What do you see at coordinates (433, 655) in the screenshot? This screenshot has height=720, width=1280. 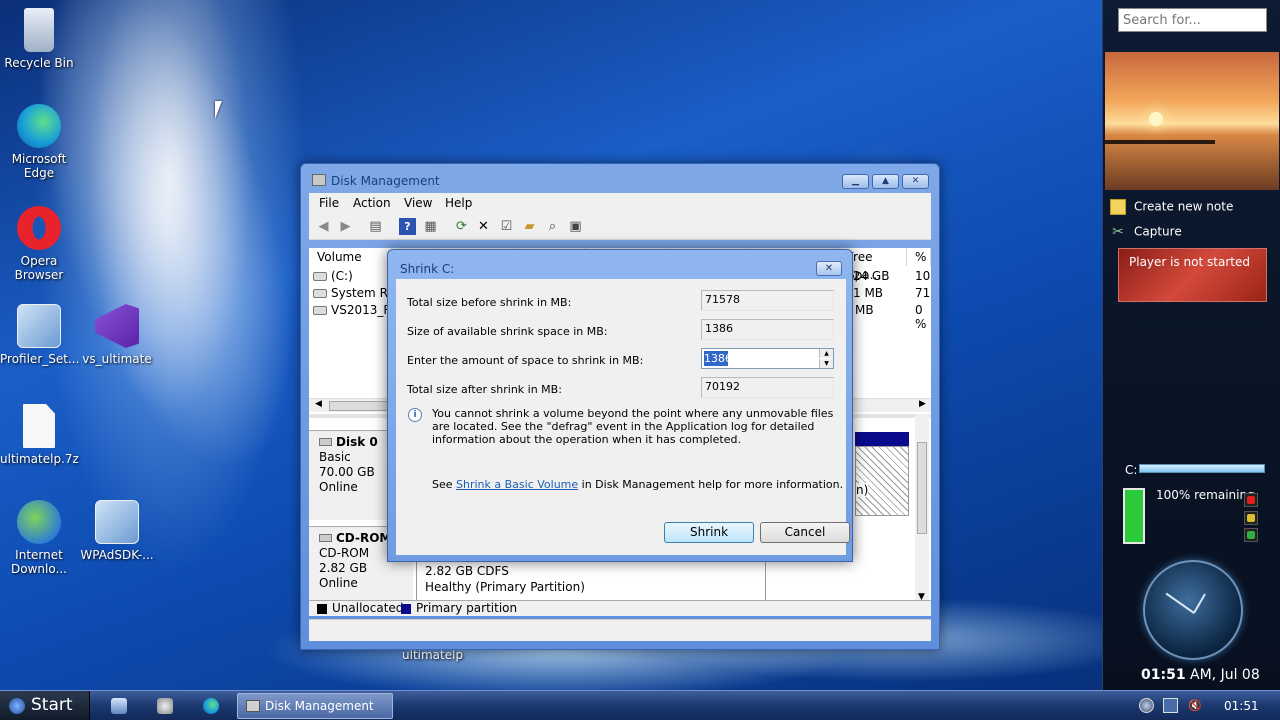 I see `desktop-icon-label-hidden: ultimatelp` at bounding box center [433, 655].